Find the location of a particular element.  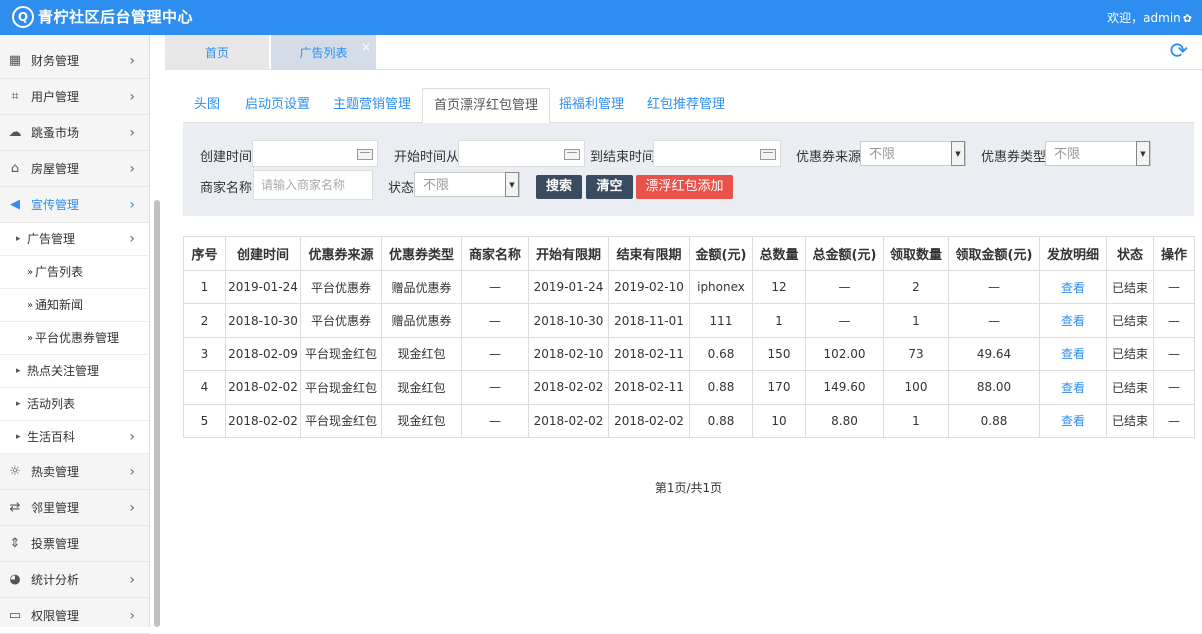

table-cell: 2018-02-11 is located at coordinates (649, 354).